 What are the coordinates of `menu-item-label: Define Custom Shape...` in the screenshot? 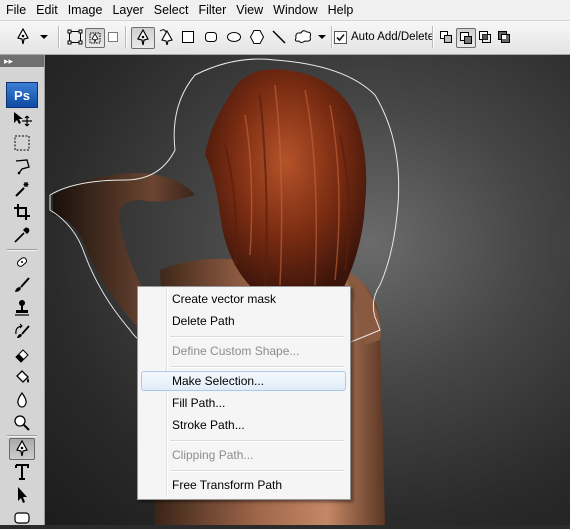 It's located at (236, 351).